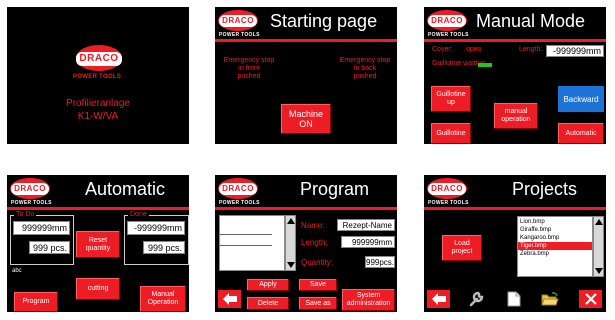 Image resolution: width=615 pixels, height=320 pixels. I want to click on list-item: Kangaroo.bmp, so click(555, 238).